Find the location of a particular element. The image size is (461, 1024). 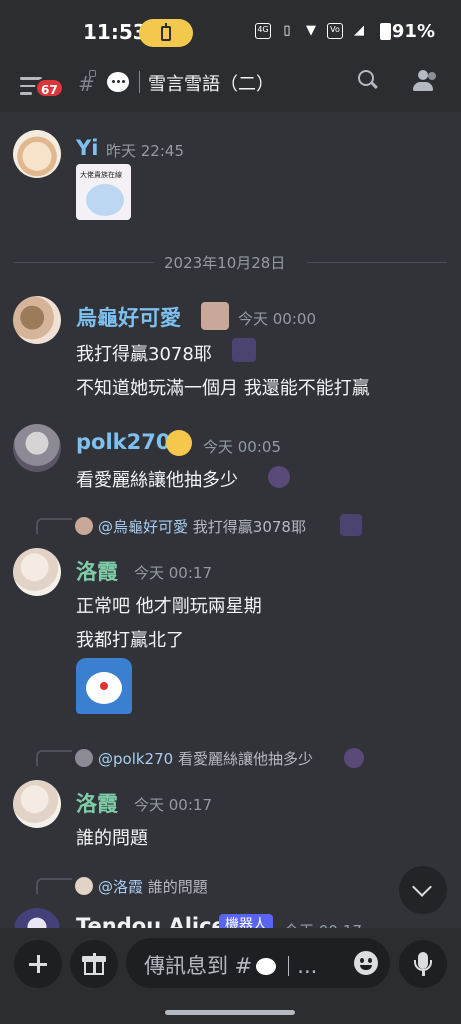

message-text: 誰的問題 is located at coordinates (112, 838).